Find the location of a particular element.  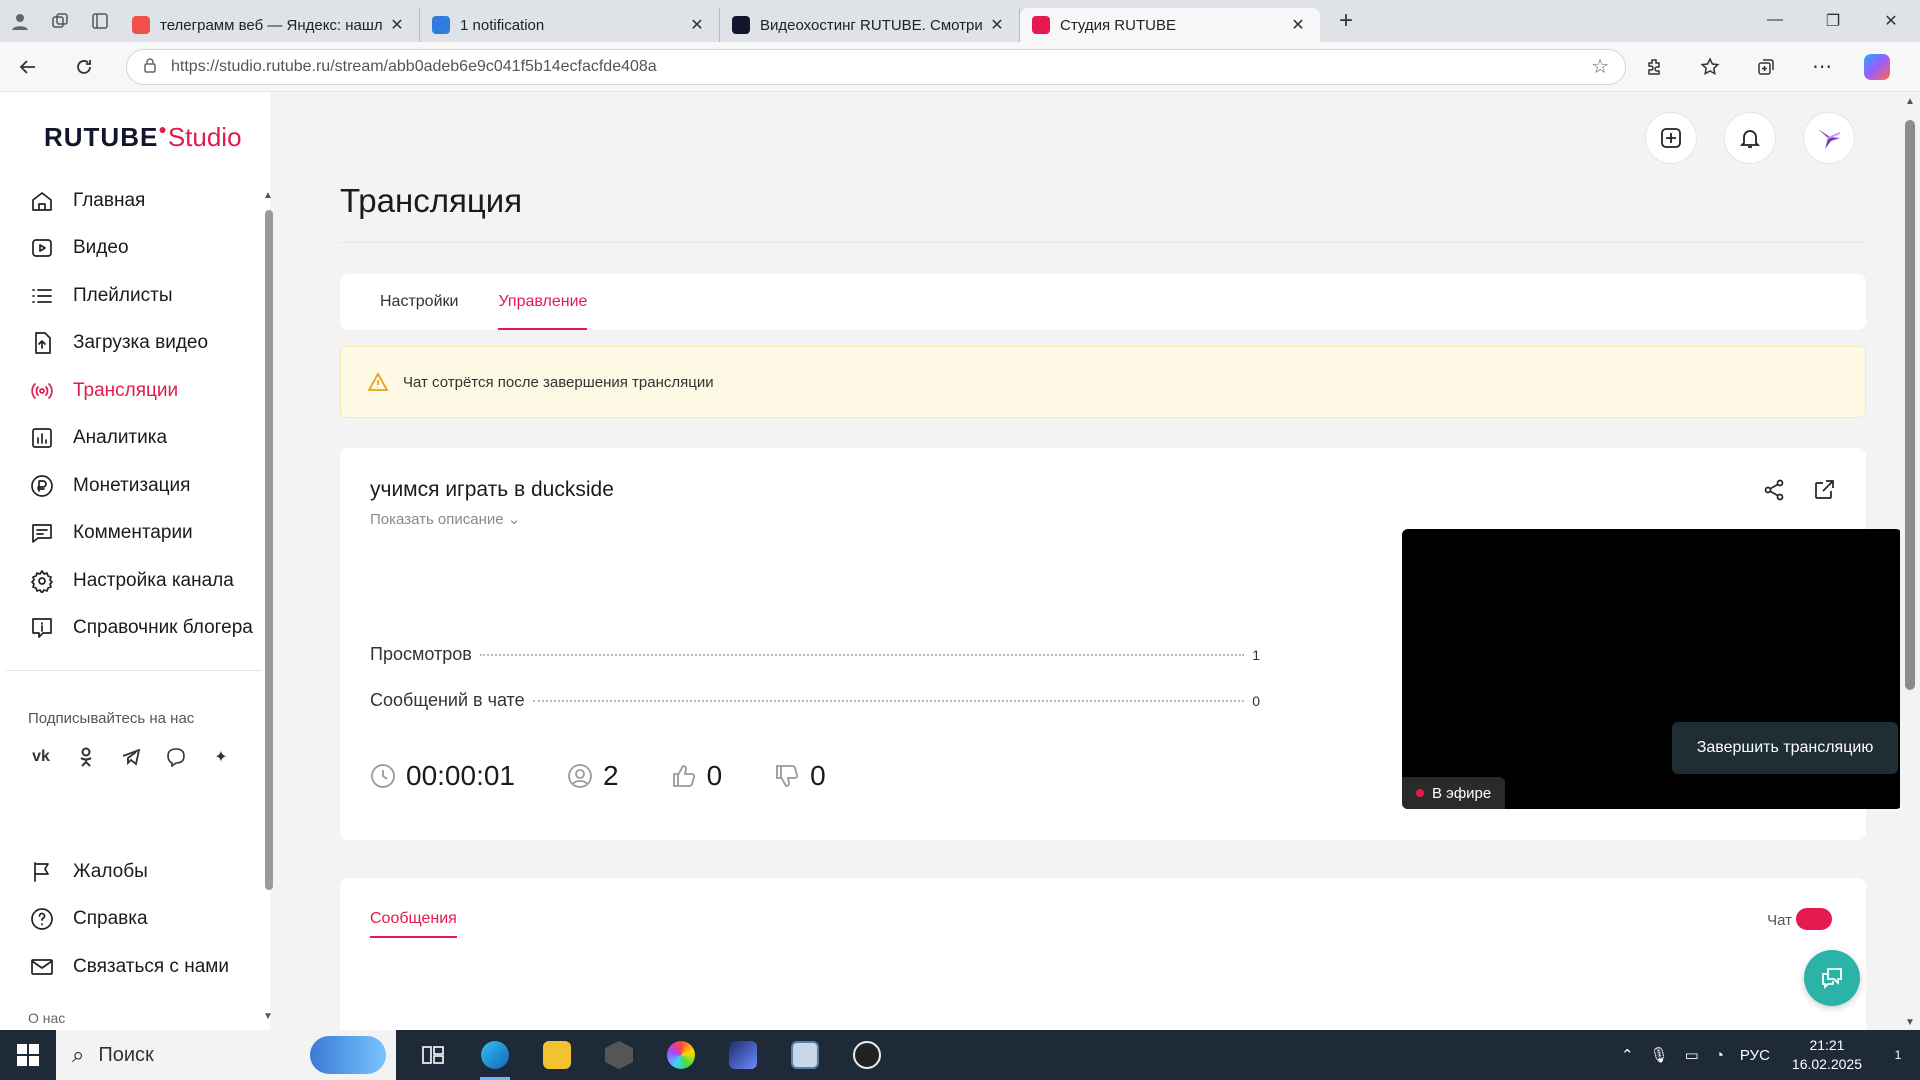

rutube-studio-logo: RUTUBE●Studio is located at coordinates (143, 137).